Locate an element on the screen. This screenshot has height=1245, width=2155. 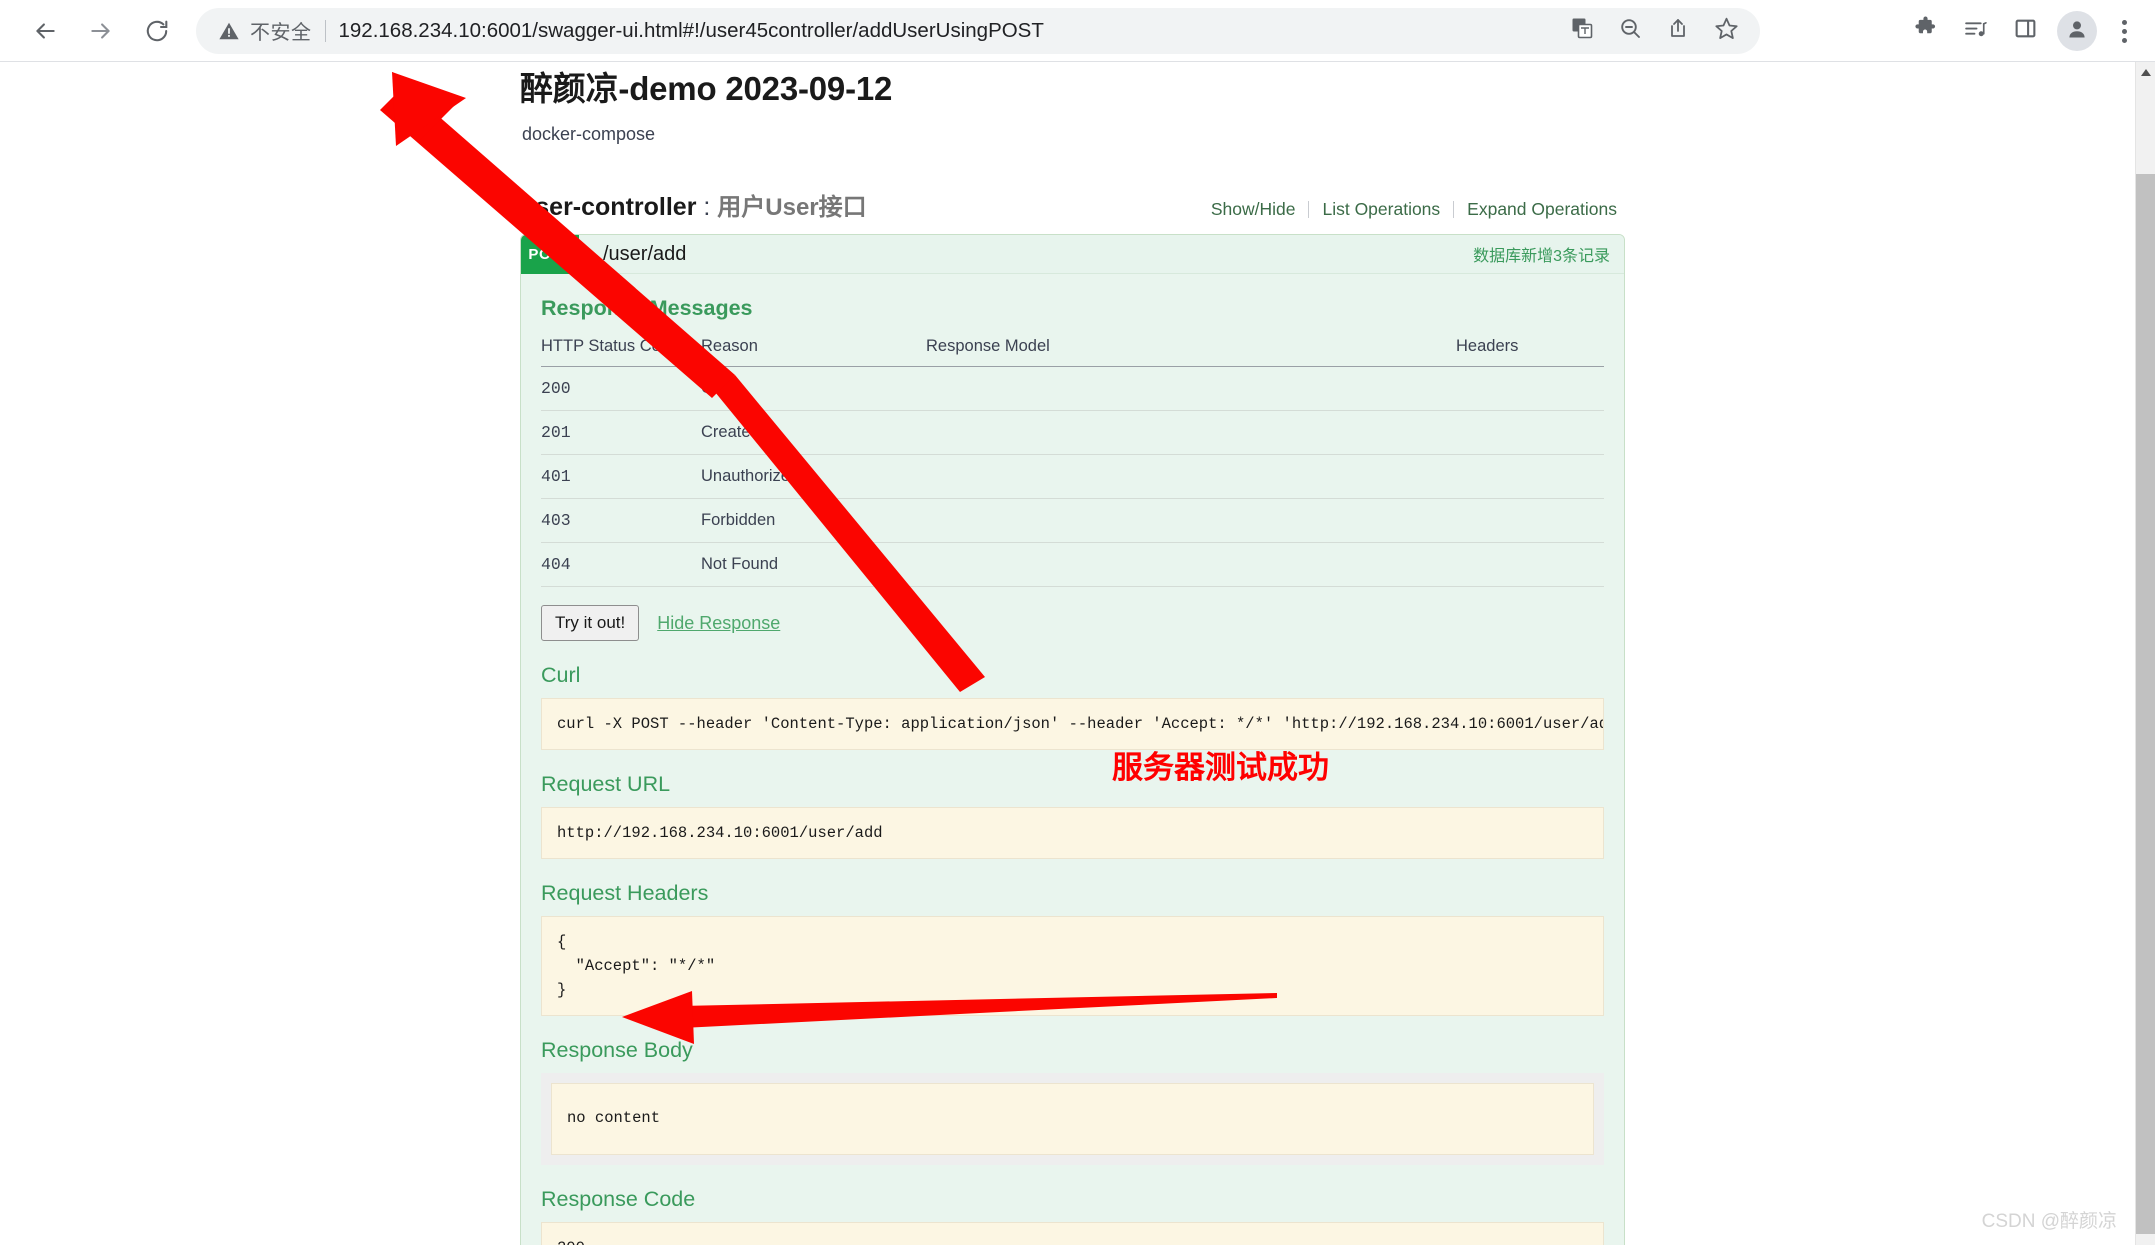
expand-operations-link: Expand Operations is located at coordinates (1535, 209).